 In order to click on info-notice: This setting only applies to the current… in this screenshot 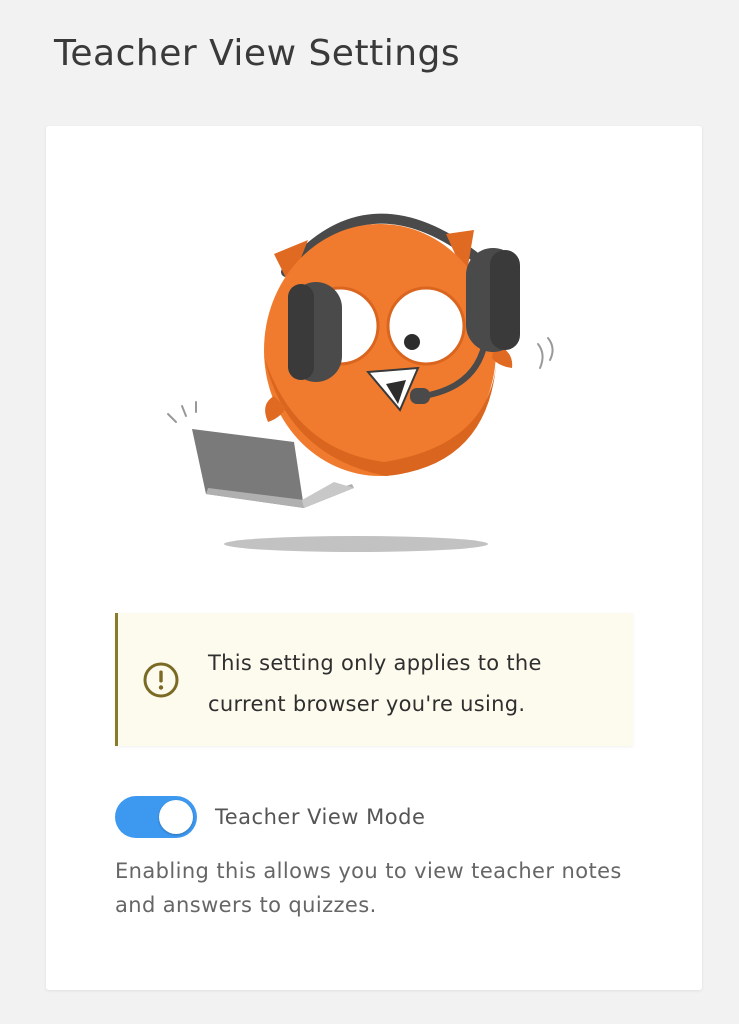, I will do `click(374, 679)`.